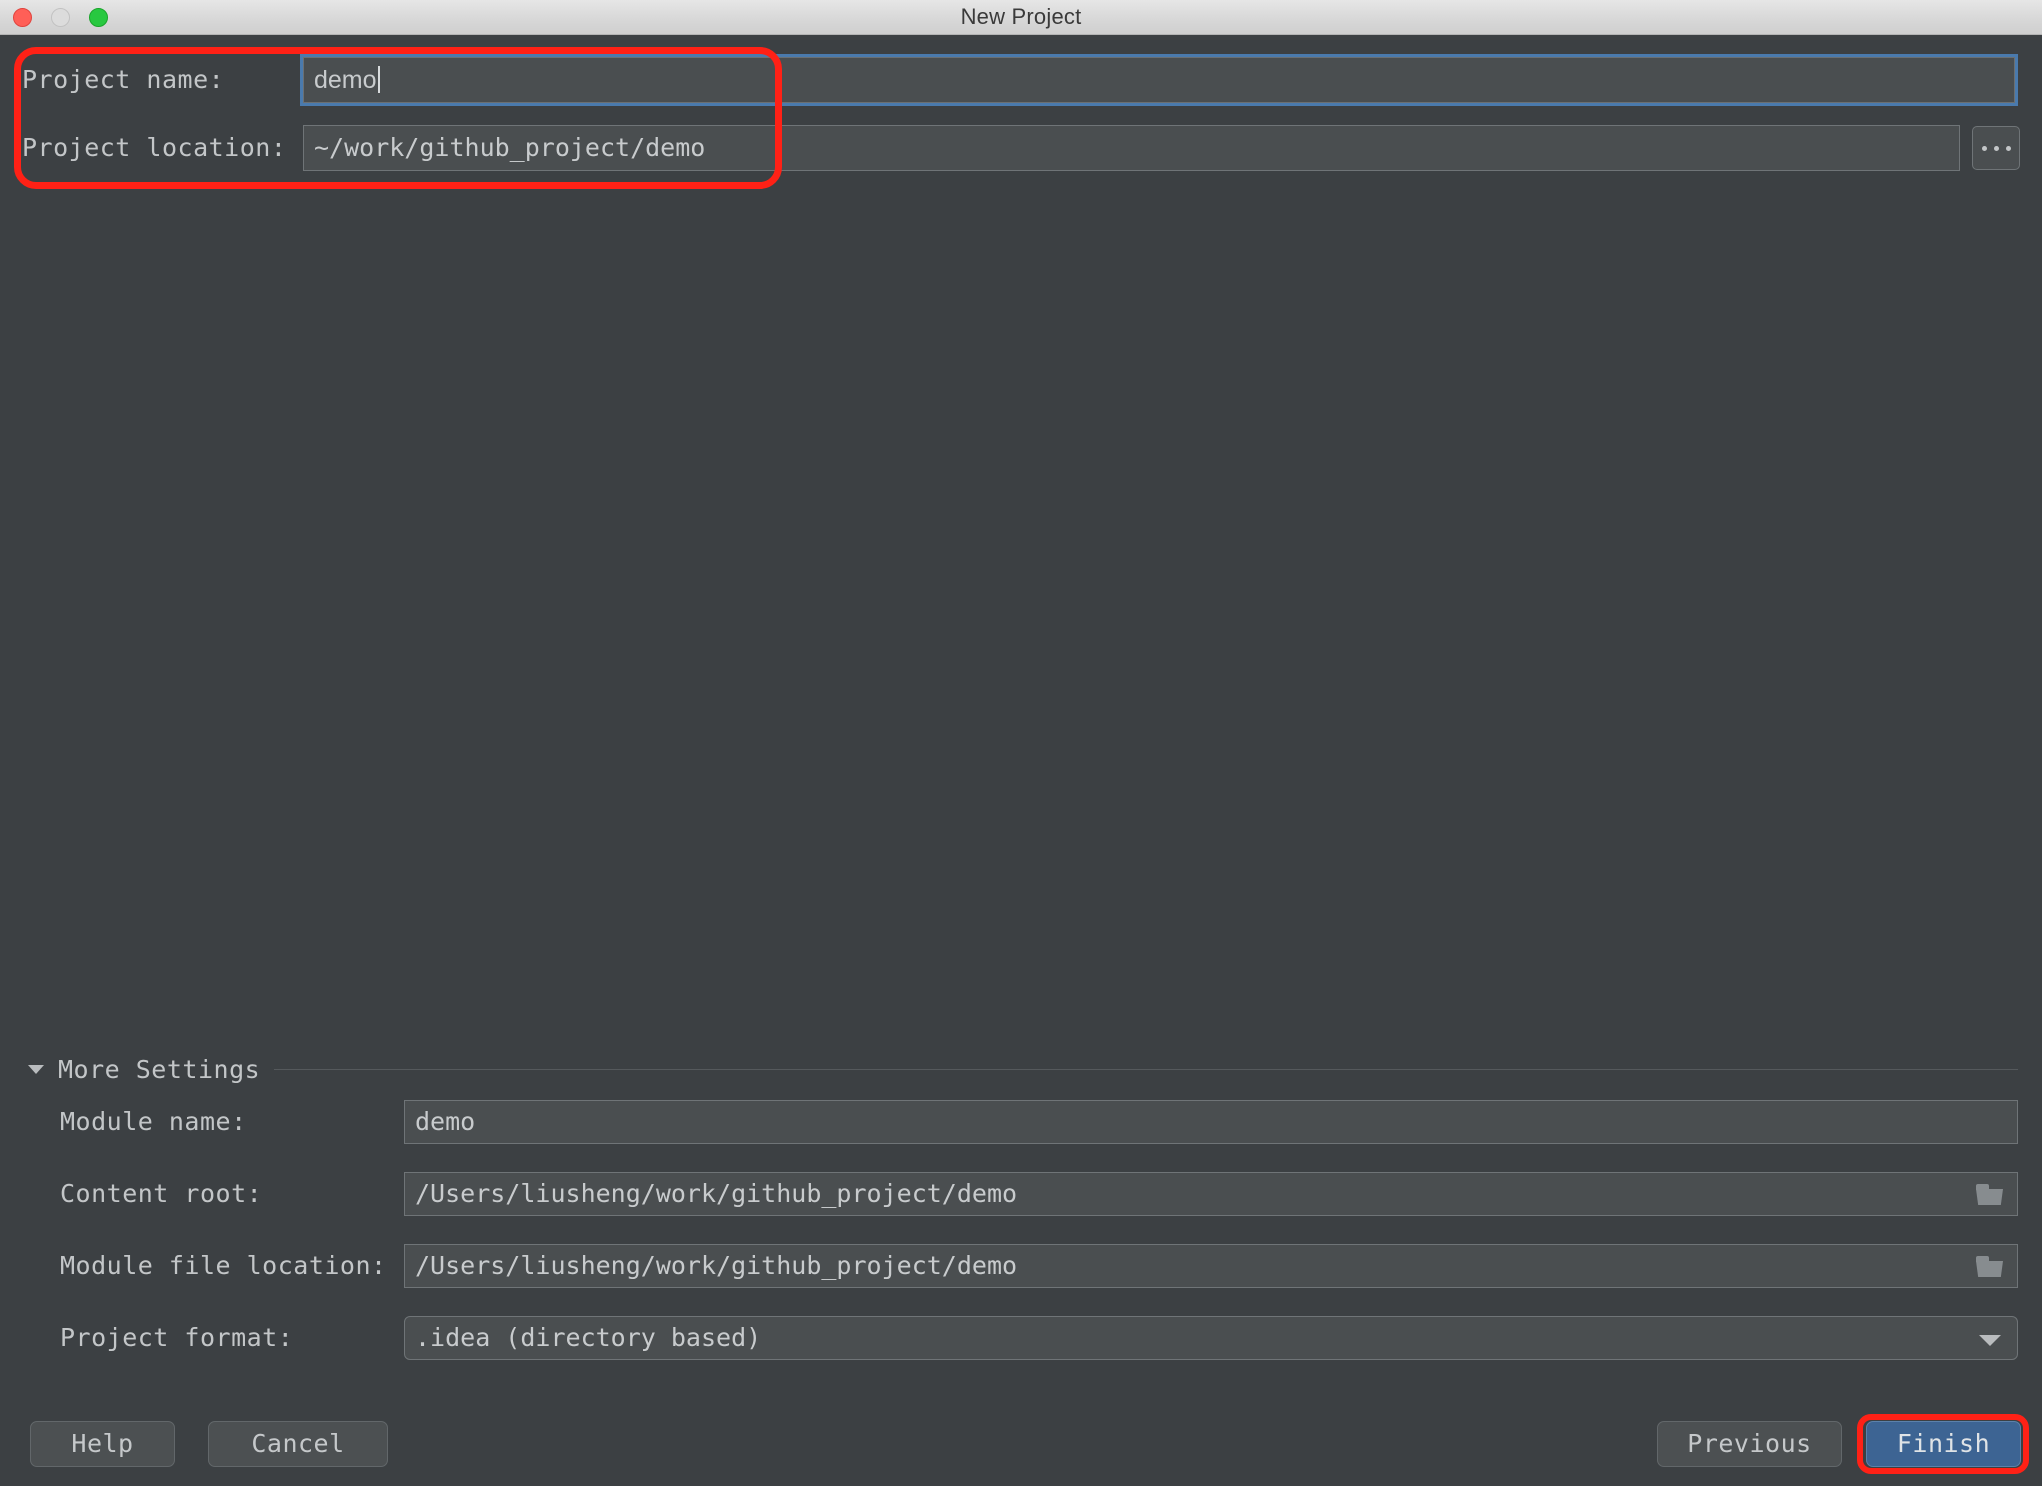 The image size is (2042, 1486). I want to click on project-name-row: Project name: demo, so click(1021, 80).